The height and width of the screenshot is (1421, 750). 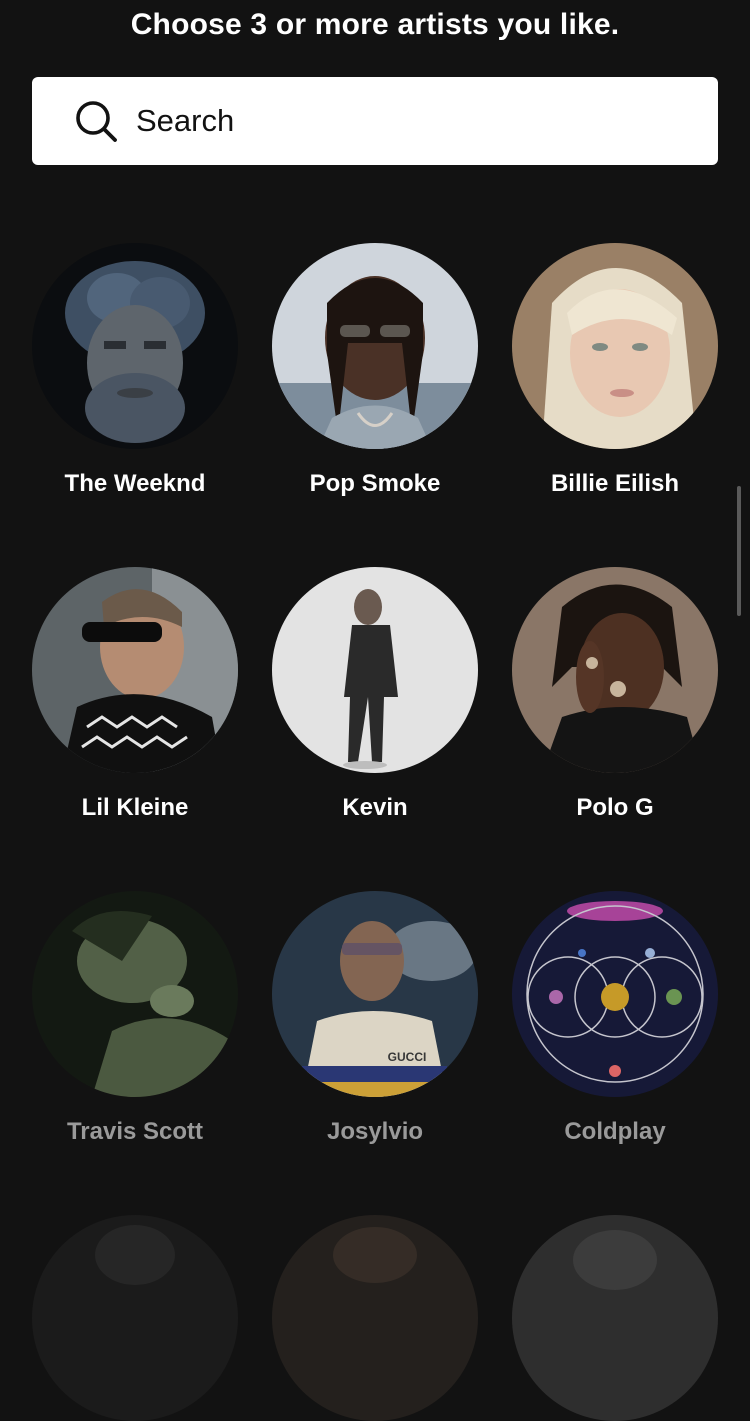 I want to click on artist-card-coldplay: Coldplay, so click(x=614, y=1031).